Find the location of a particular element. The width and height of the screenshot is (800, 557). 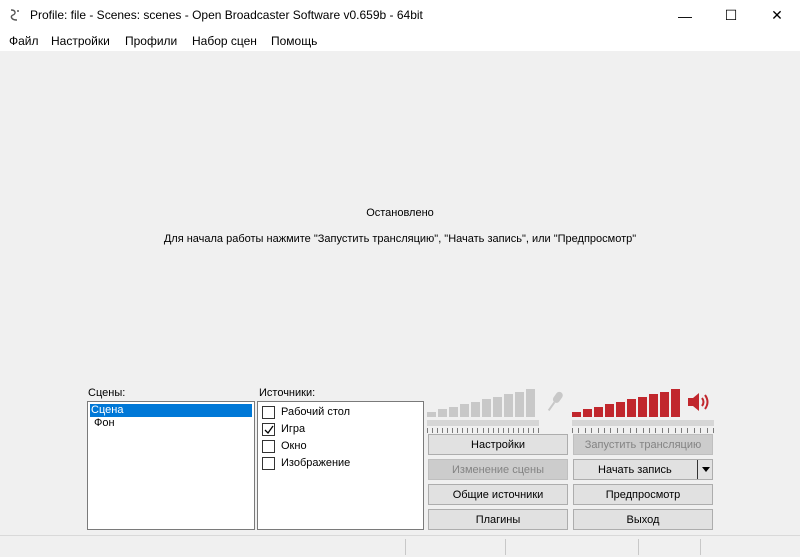

close-button: ✕ is located at coordinates (777, 15).